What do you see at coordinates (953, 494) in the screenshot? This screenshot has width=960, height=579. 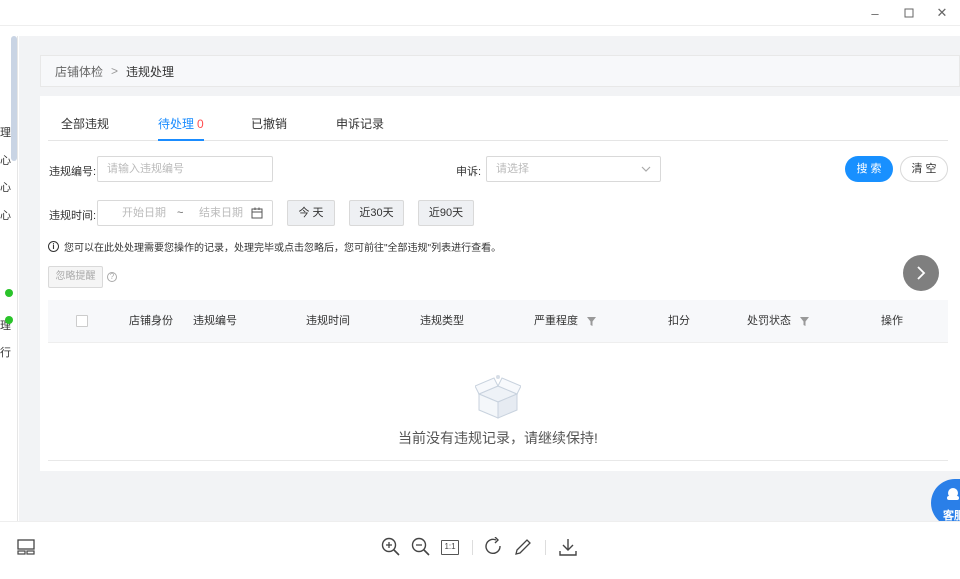 I see `headset-icon` at bounding box center [953, 494].